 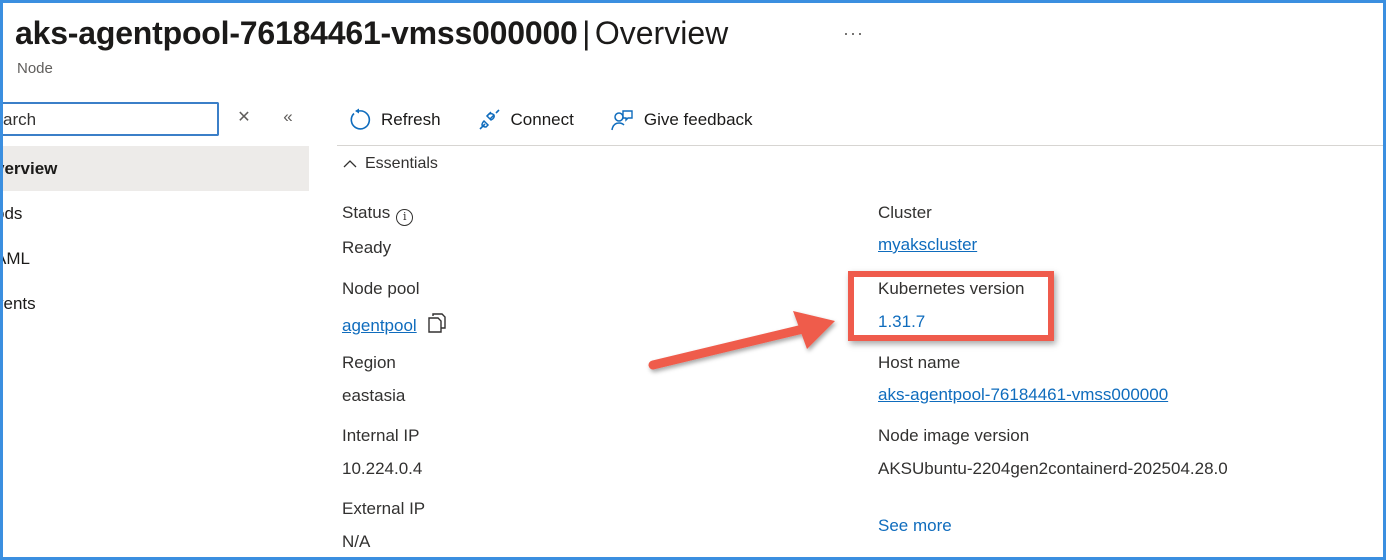 What do you see at coordinates (35, 68) in the screenshot?
I see `resource-type: Node` at bounding box center [35, 68].